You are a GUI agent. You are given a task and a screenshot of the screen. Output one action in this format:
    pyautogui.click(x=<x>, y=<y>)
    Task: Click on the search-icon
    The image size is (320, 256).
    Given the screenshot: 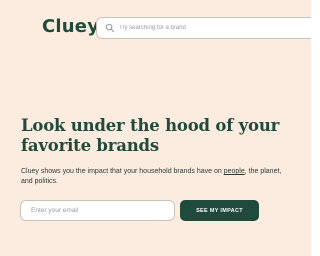 What is the action you would take?
    pyautogui.click(x=110, y=28)
    